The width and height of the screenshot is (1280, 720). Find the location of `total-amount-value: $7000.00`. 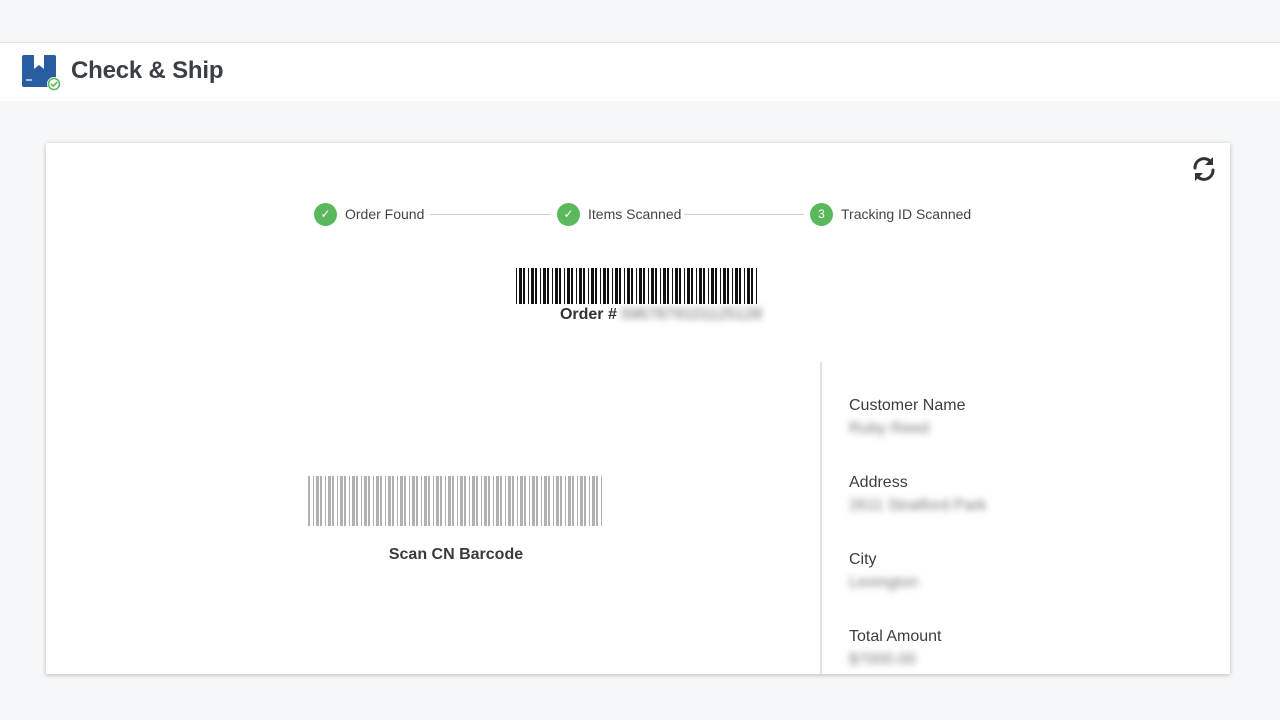

total-amount-value: $7000.00 is located at coordinates (882, 659).